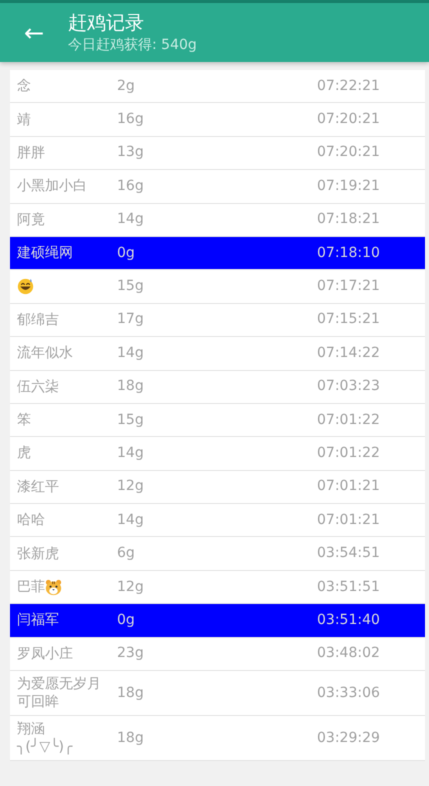  Describe the element at coordinates (24, 453) in the screenshot. I see `player-name: 虎` at that location.